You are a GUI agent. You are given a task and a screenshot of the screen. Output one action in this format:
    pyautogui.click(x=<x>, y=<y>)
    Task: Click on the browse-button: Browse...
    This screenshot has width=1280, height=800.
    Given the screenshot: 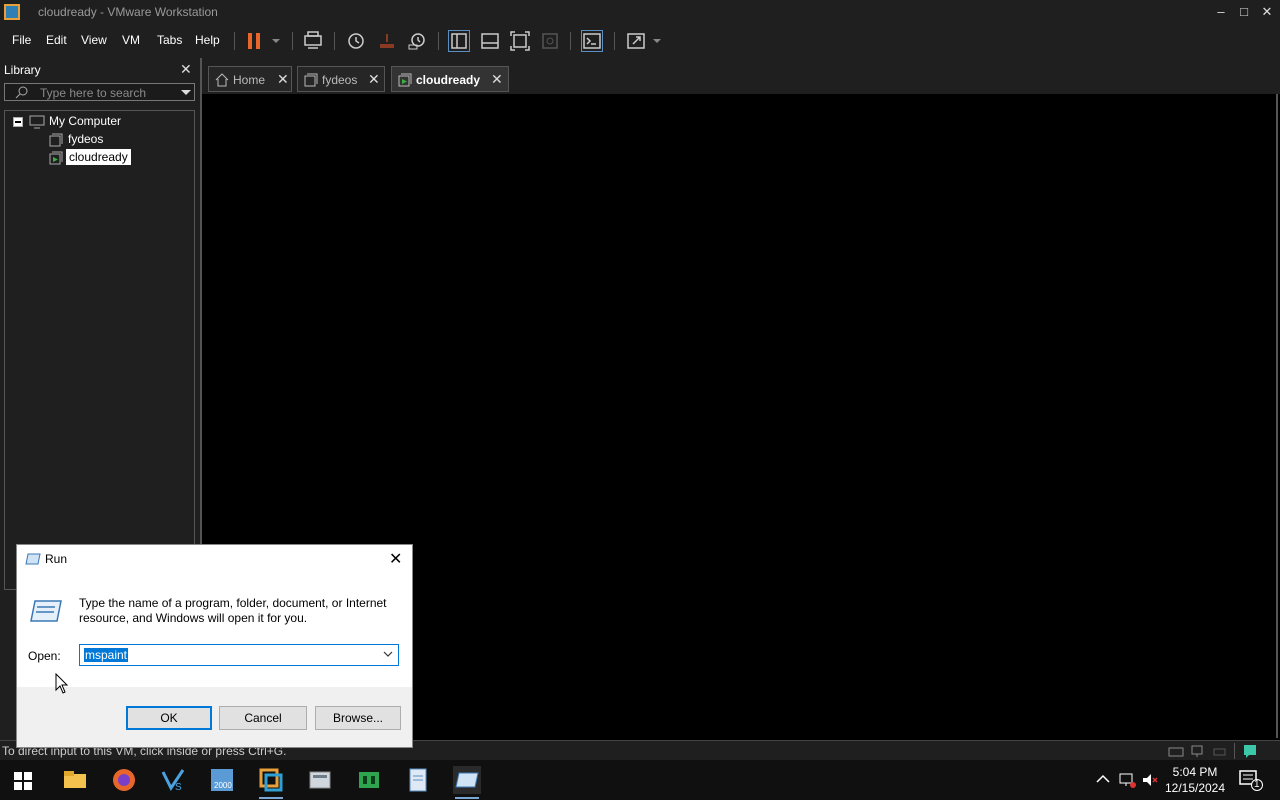 What is the action you would take?
    pyautogui.click(x=358, y=718)
    